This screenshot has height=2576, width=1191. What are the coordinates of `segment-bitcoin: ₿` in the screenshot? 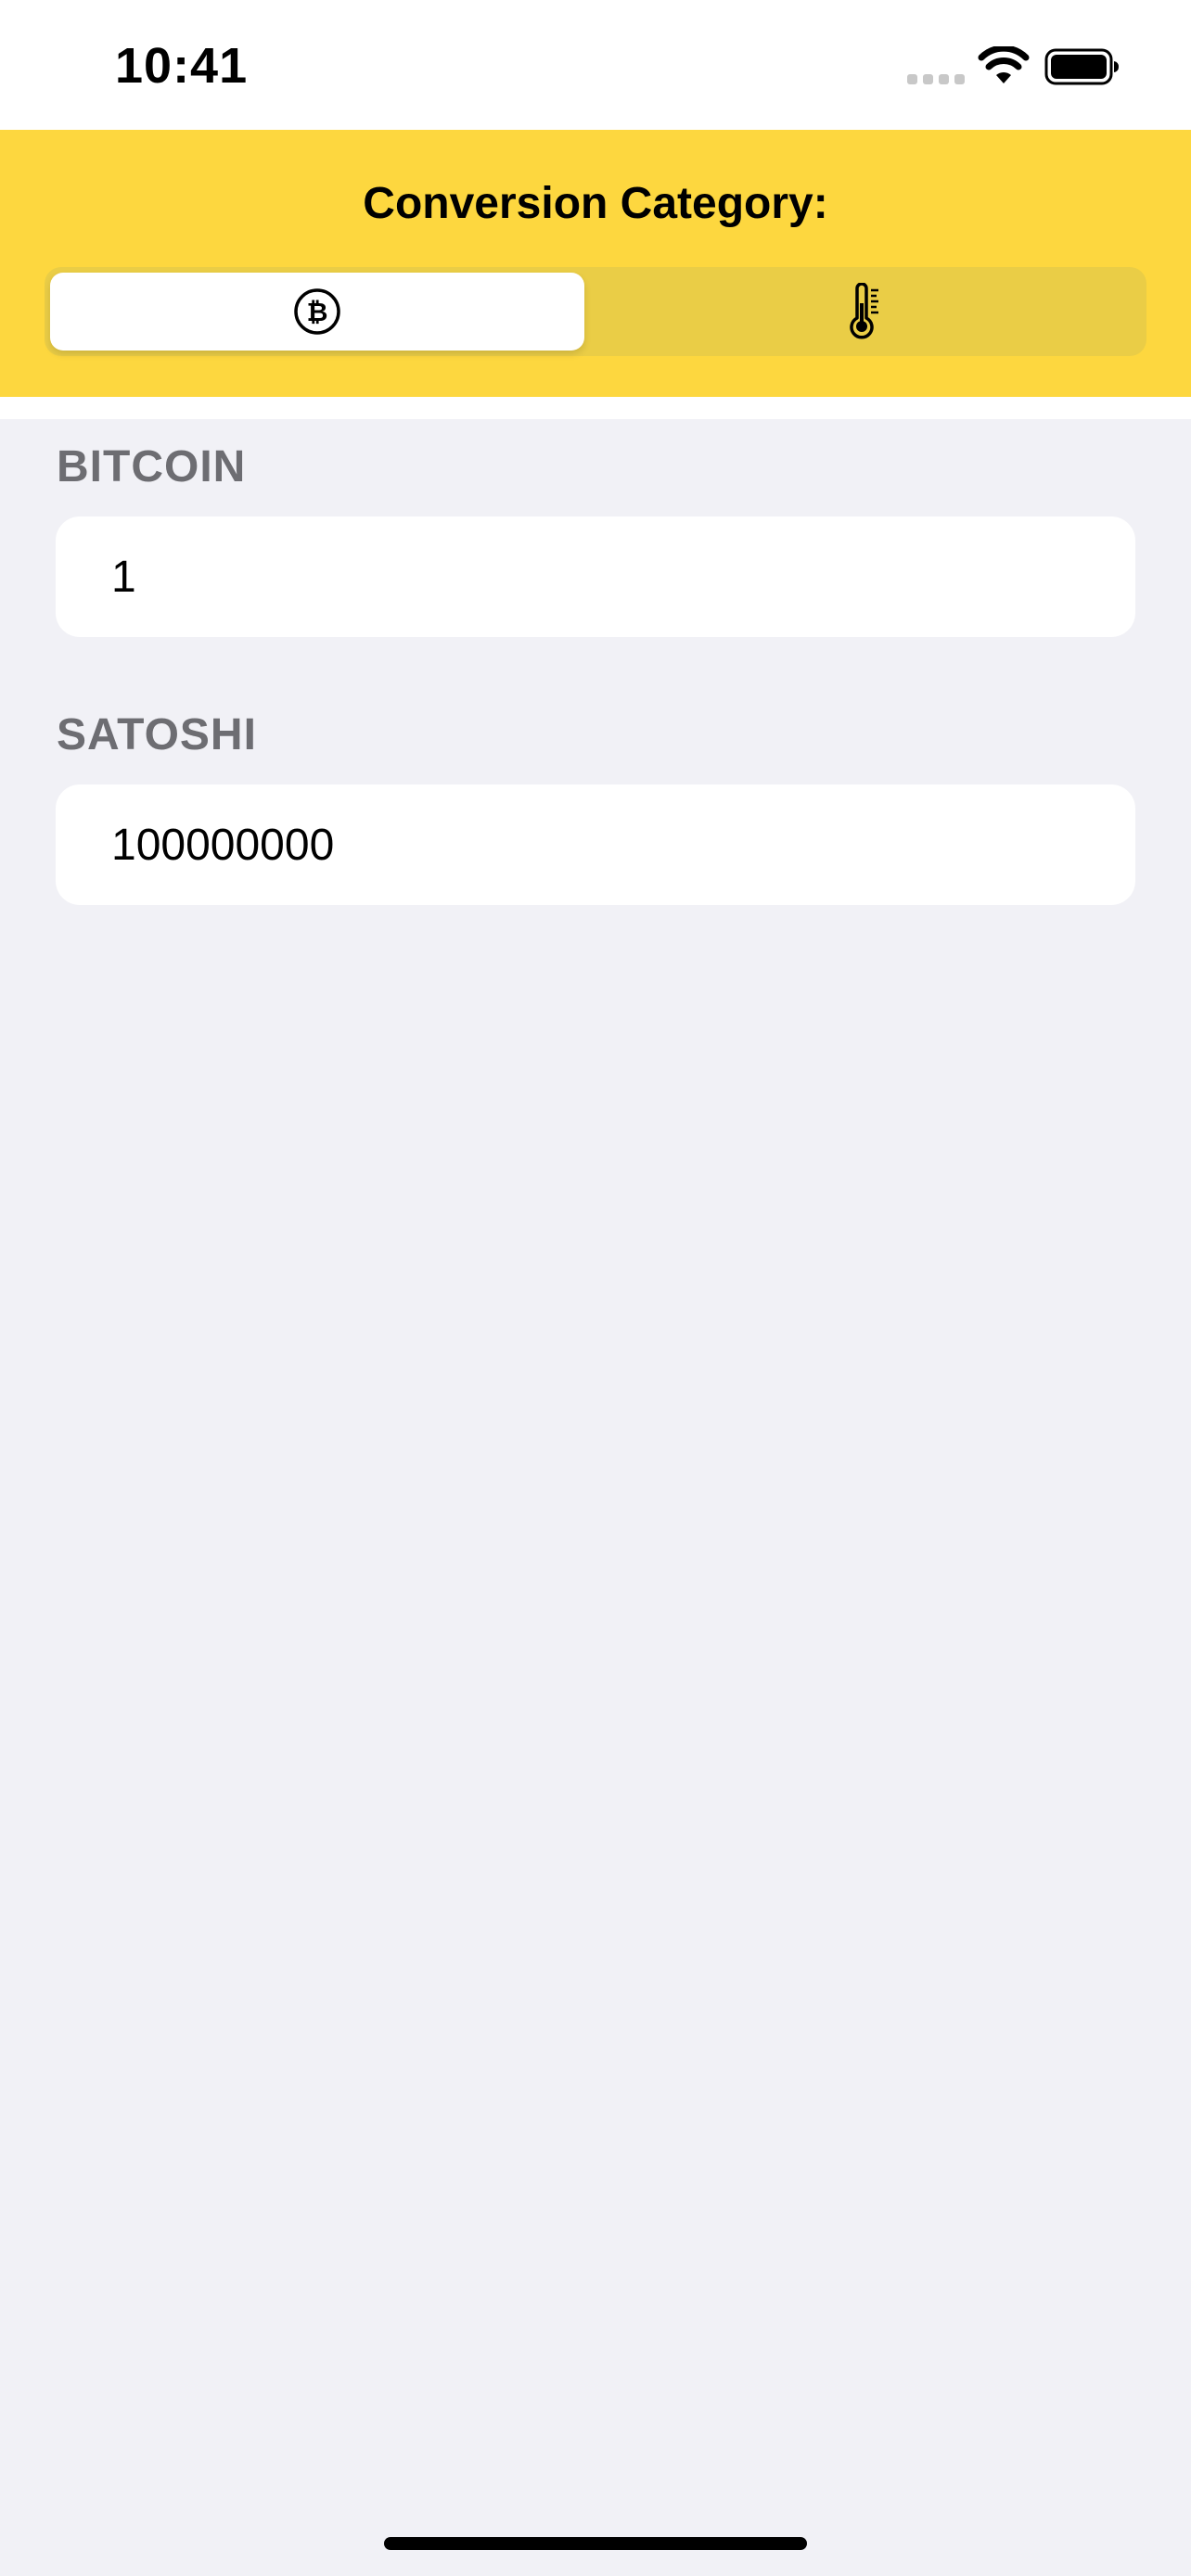 It's located at (317, 312).